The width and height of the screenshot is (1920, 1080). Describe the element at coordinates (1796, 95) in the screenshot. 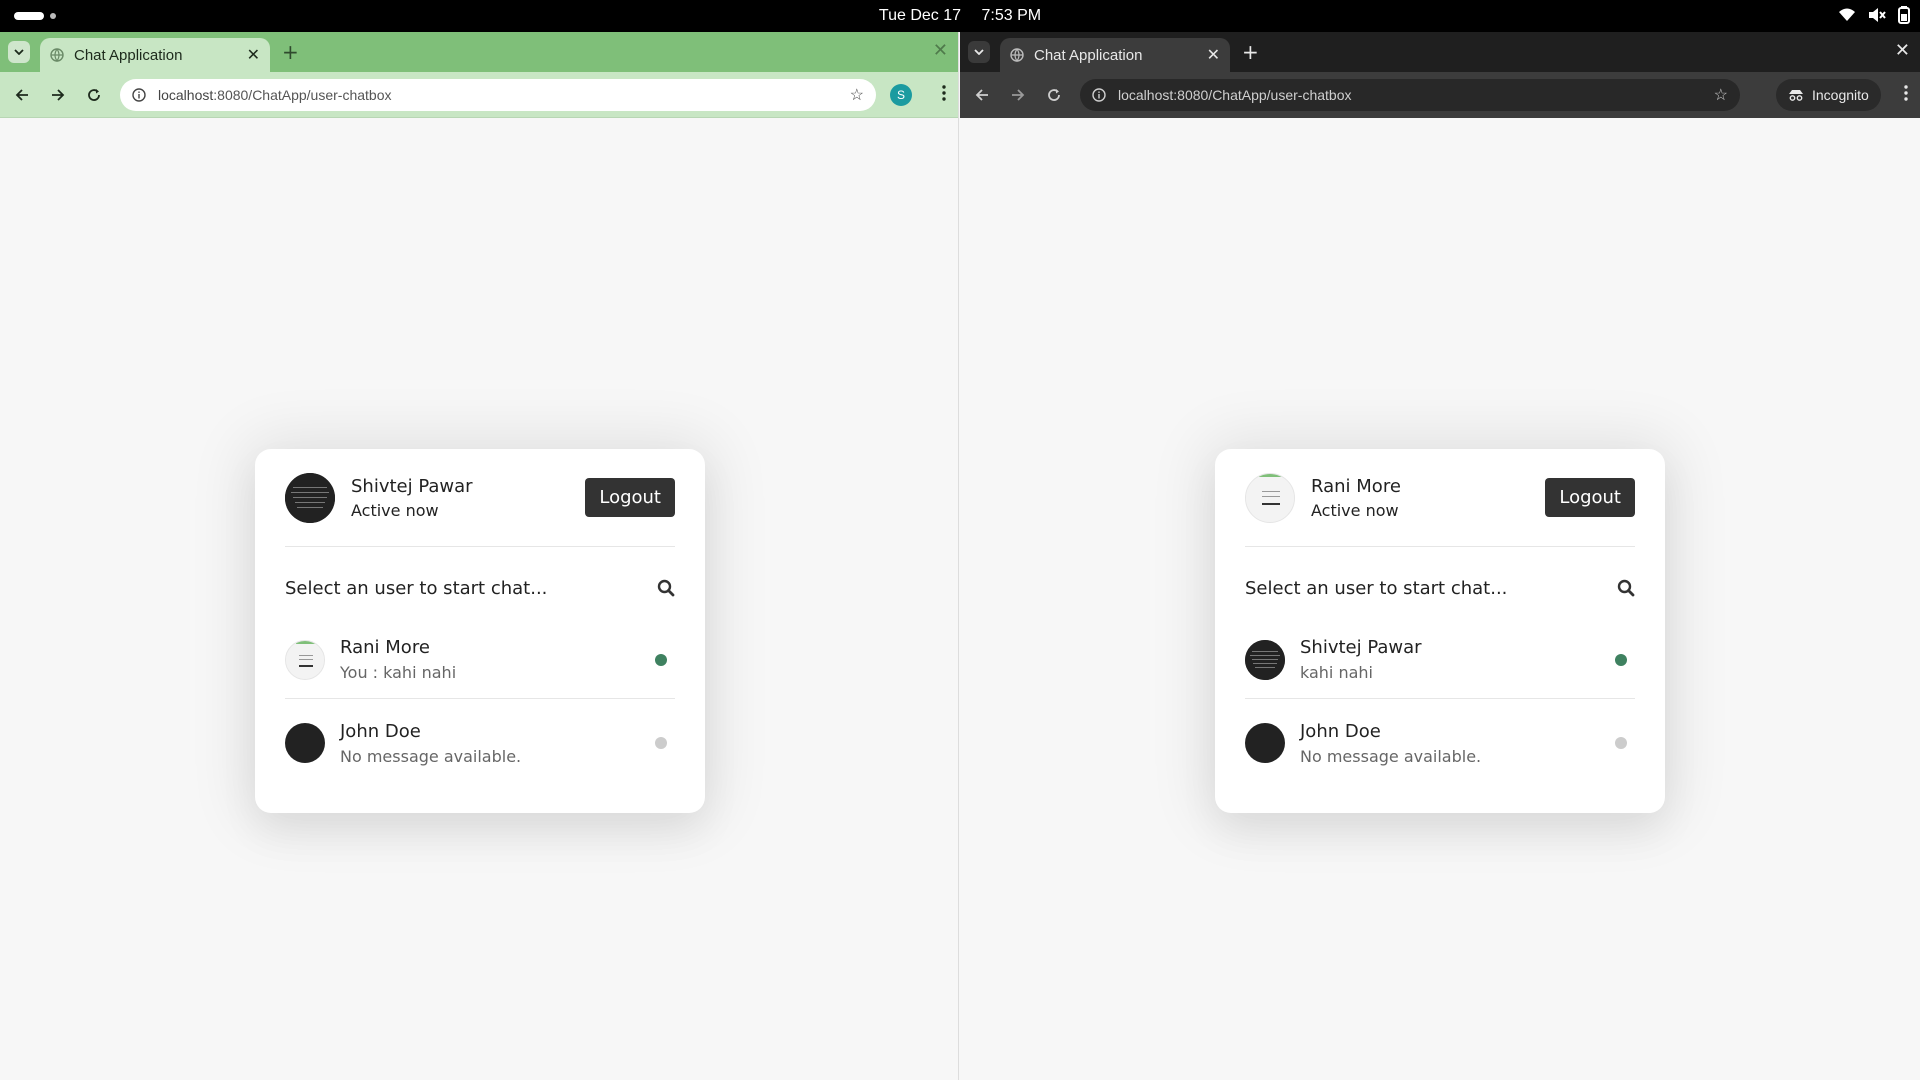

I see `incognito-icon` at that location.